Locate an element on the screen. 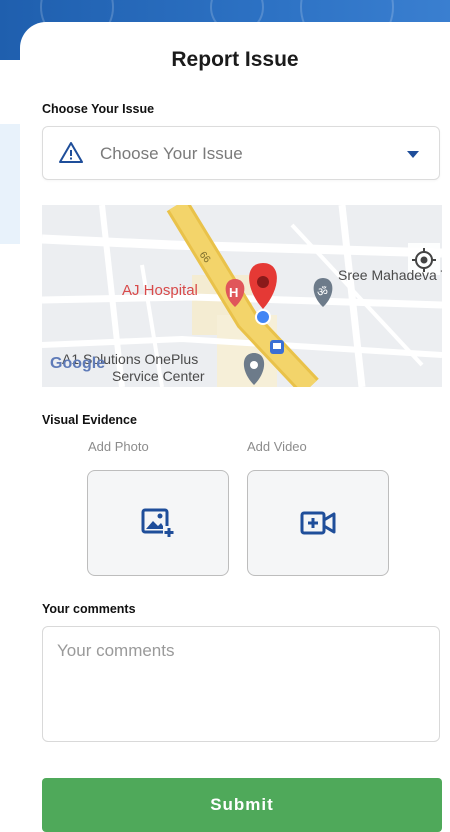  add-video-label: Add Video is located at coordinates (277, 446).